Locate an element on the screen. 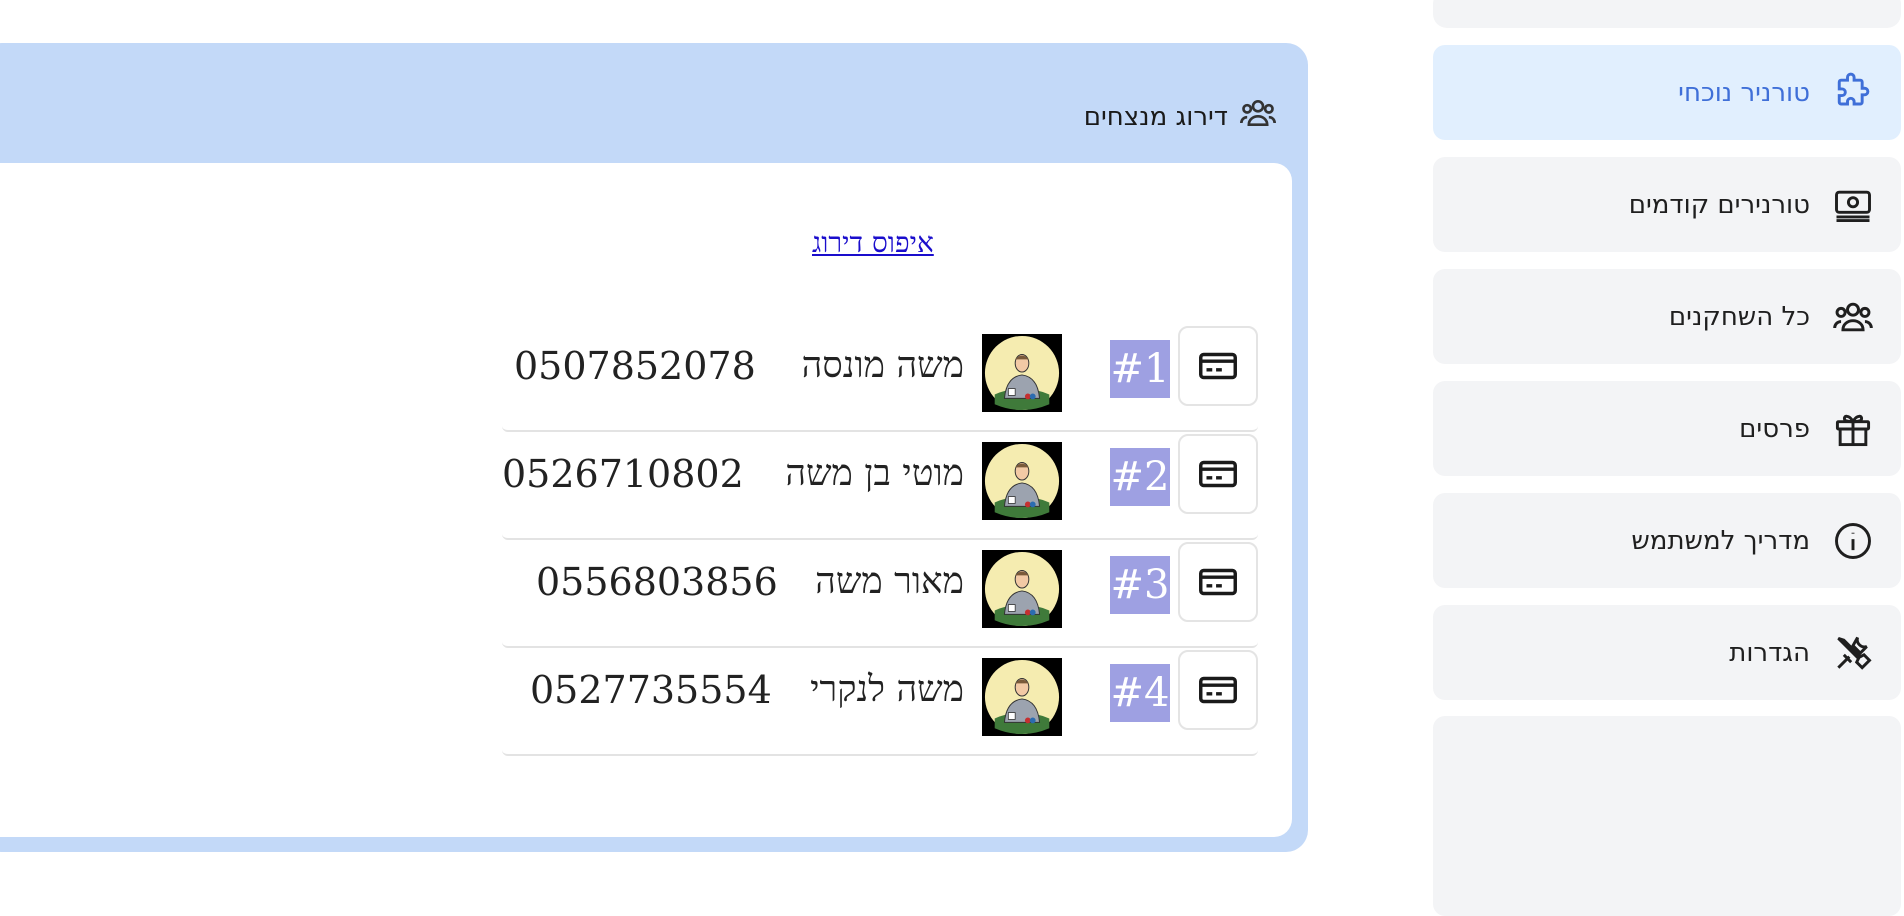  info-icon is located at coordinates (1853, 541).